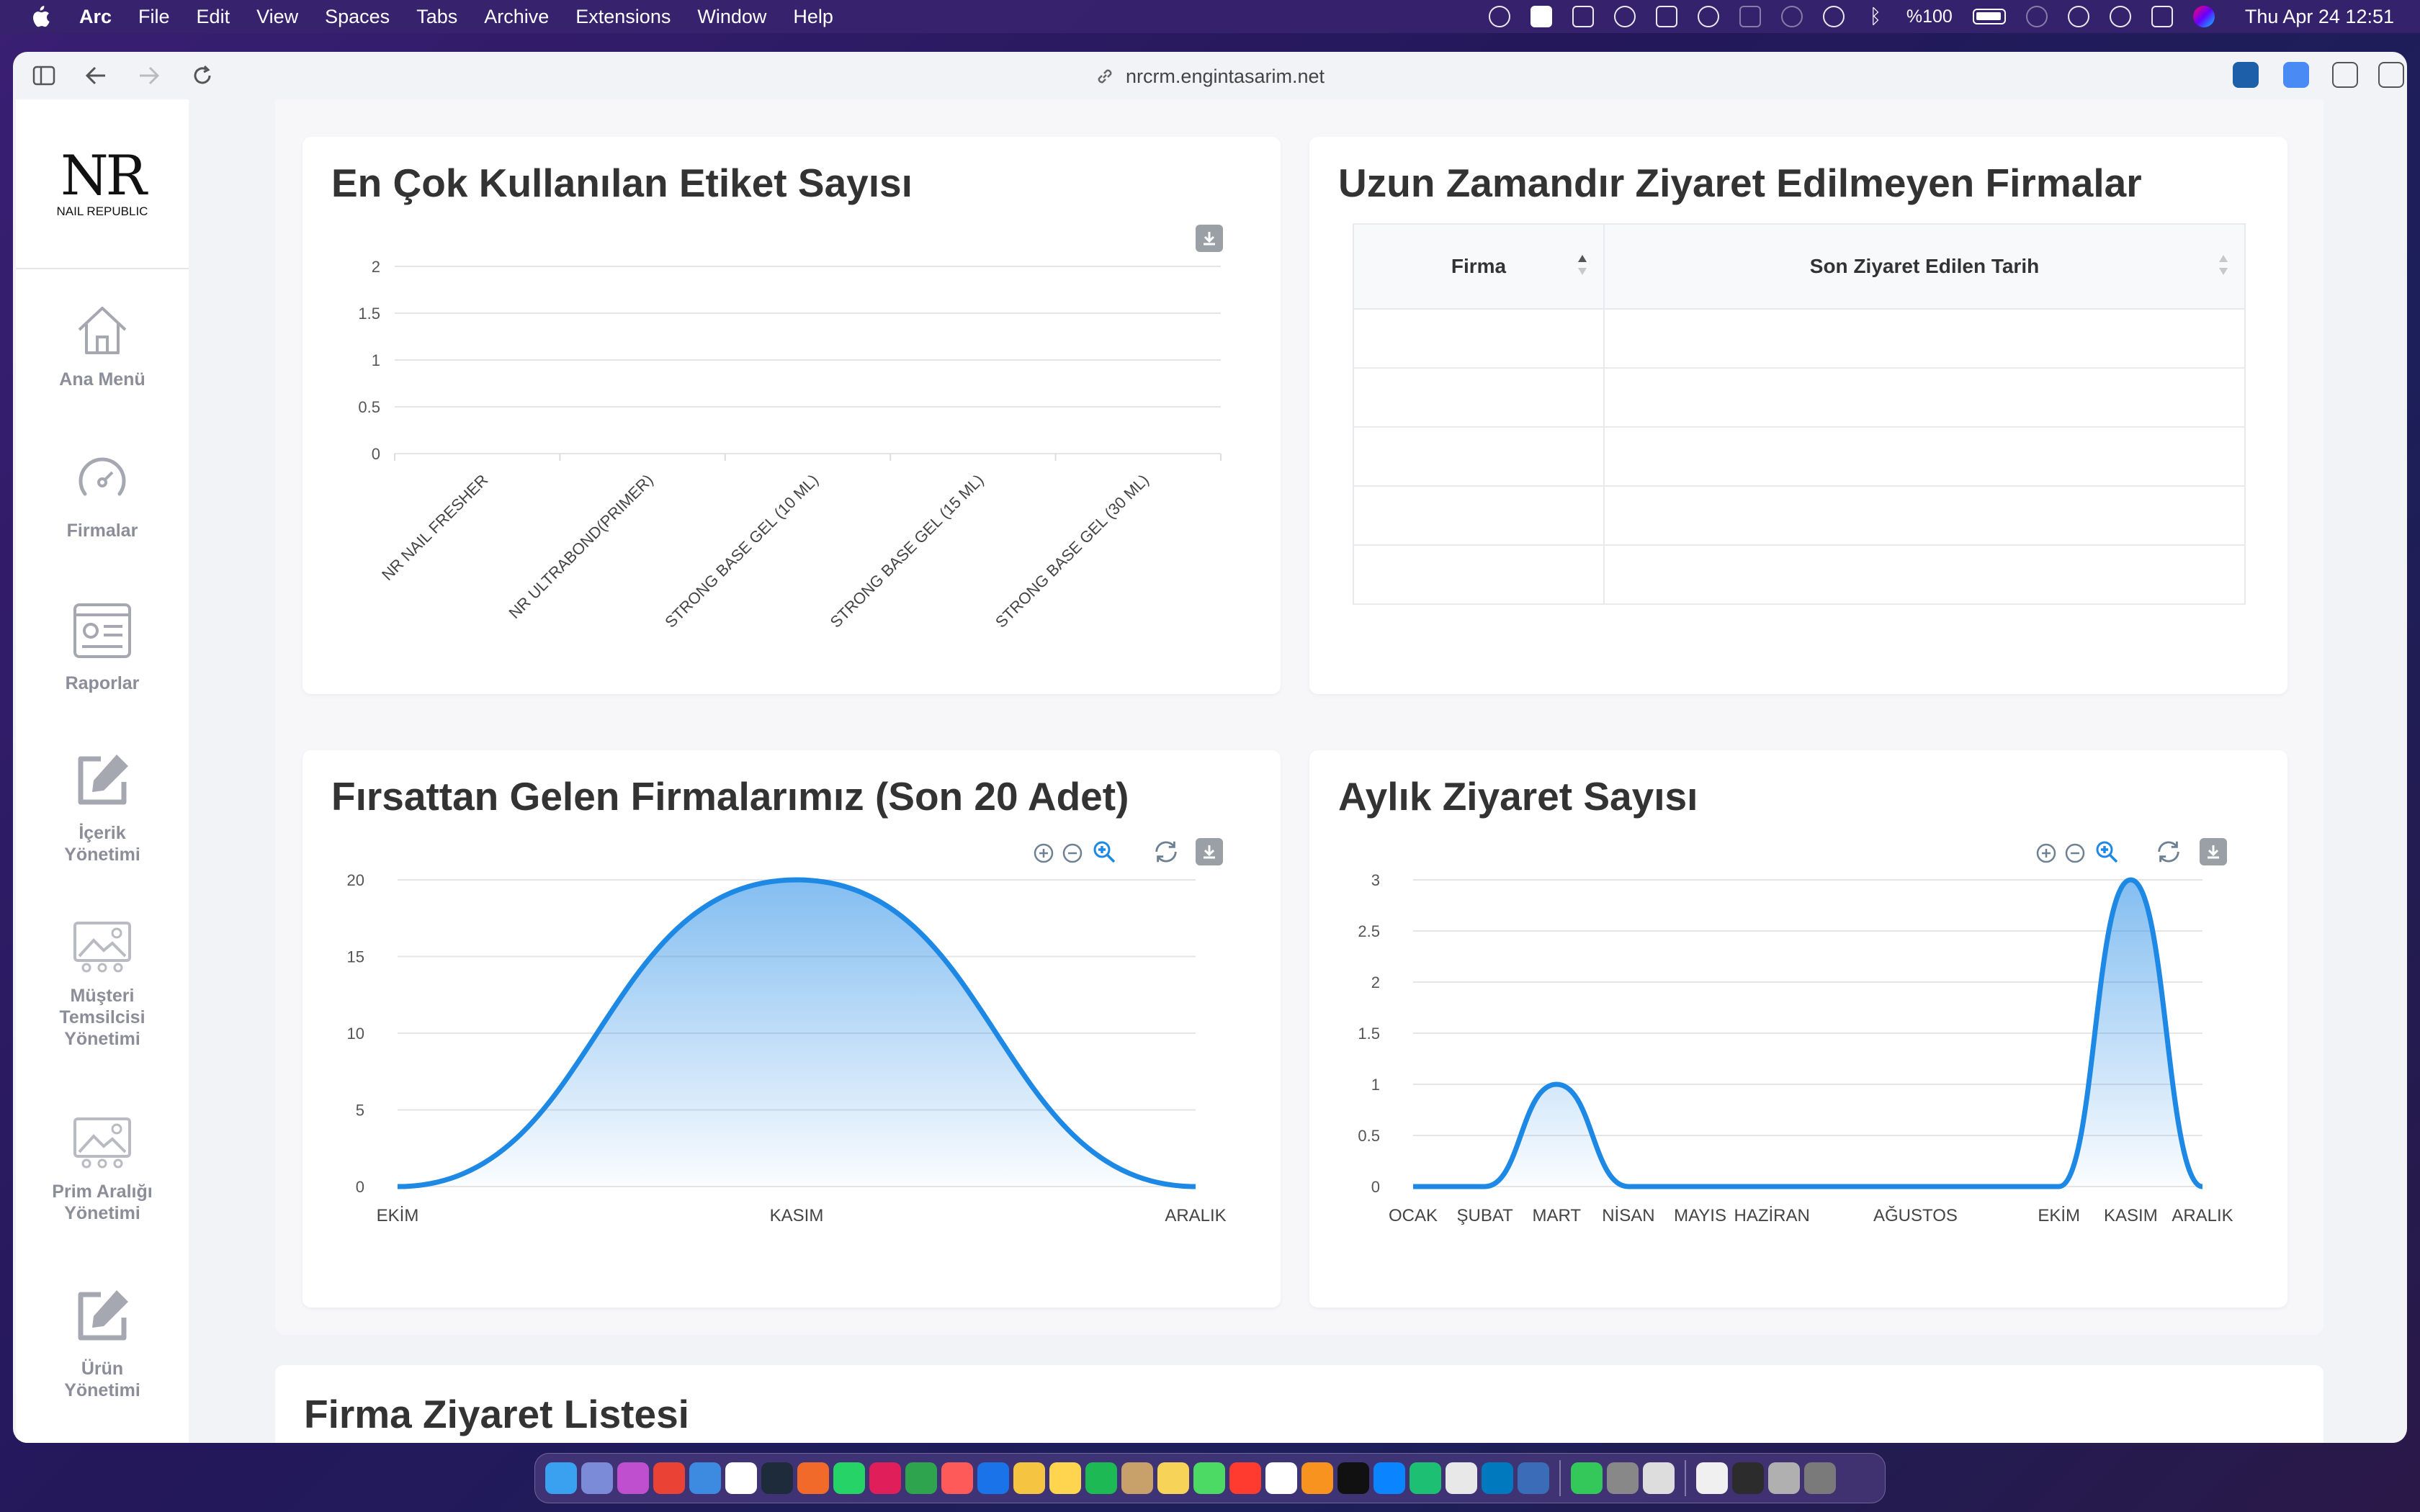  I want to click on brand-logo: NR NAIL REPUBLIC, so click(102, 184).